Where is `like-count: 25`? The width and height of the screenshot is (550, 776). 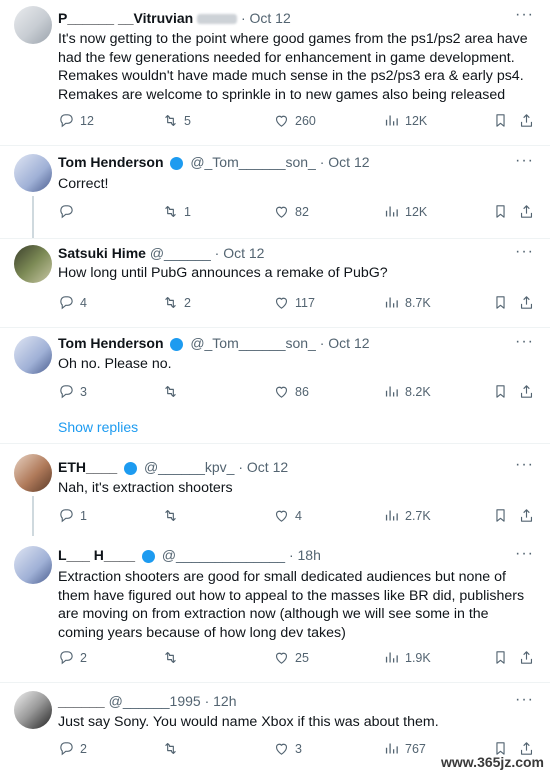 like-count: 25 is located at coordinates (302, 657).